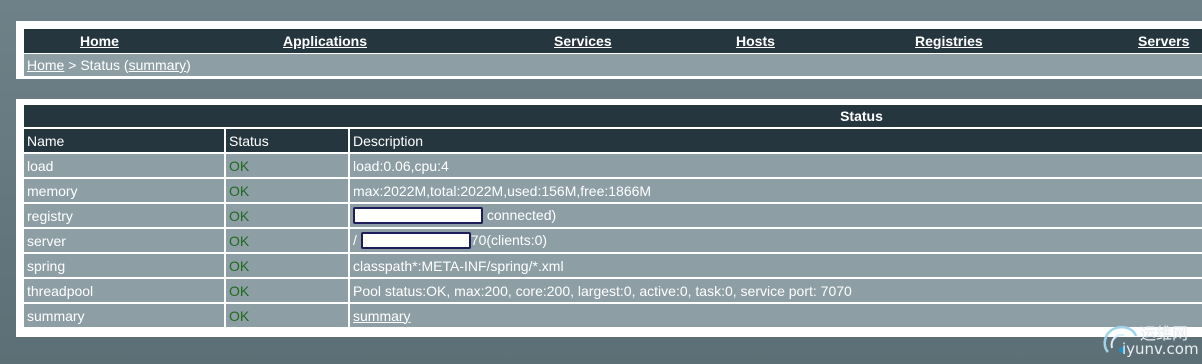  I want to click on nav-home-link: Home, so click(99, 41).